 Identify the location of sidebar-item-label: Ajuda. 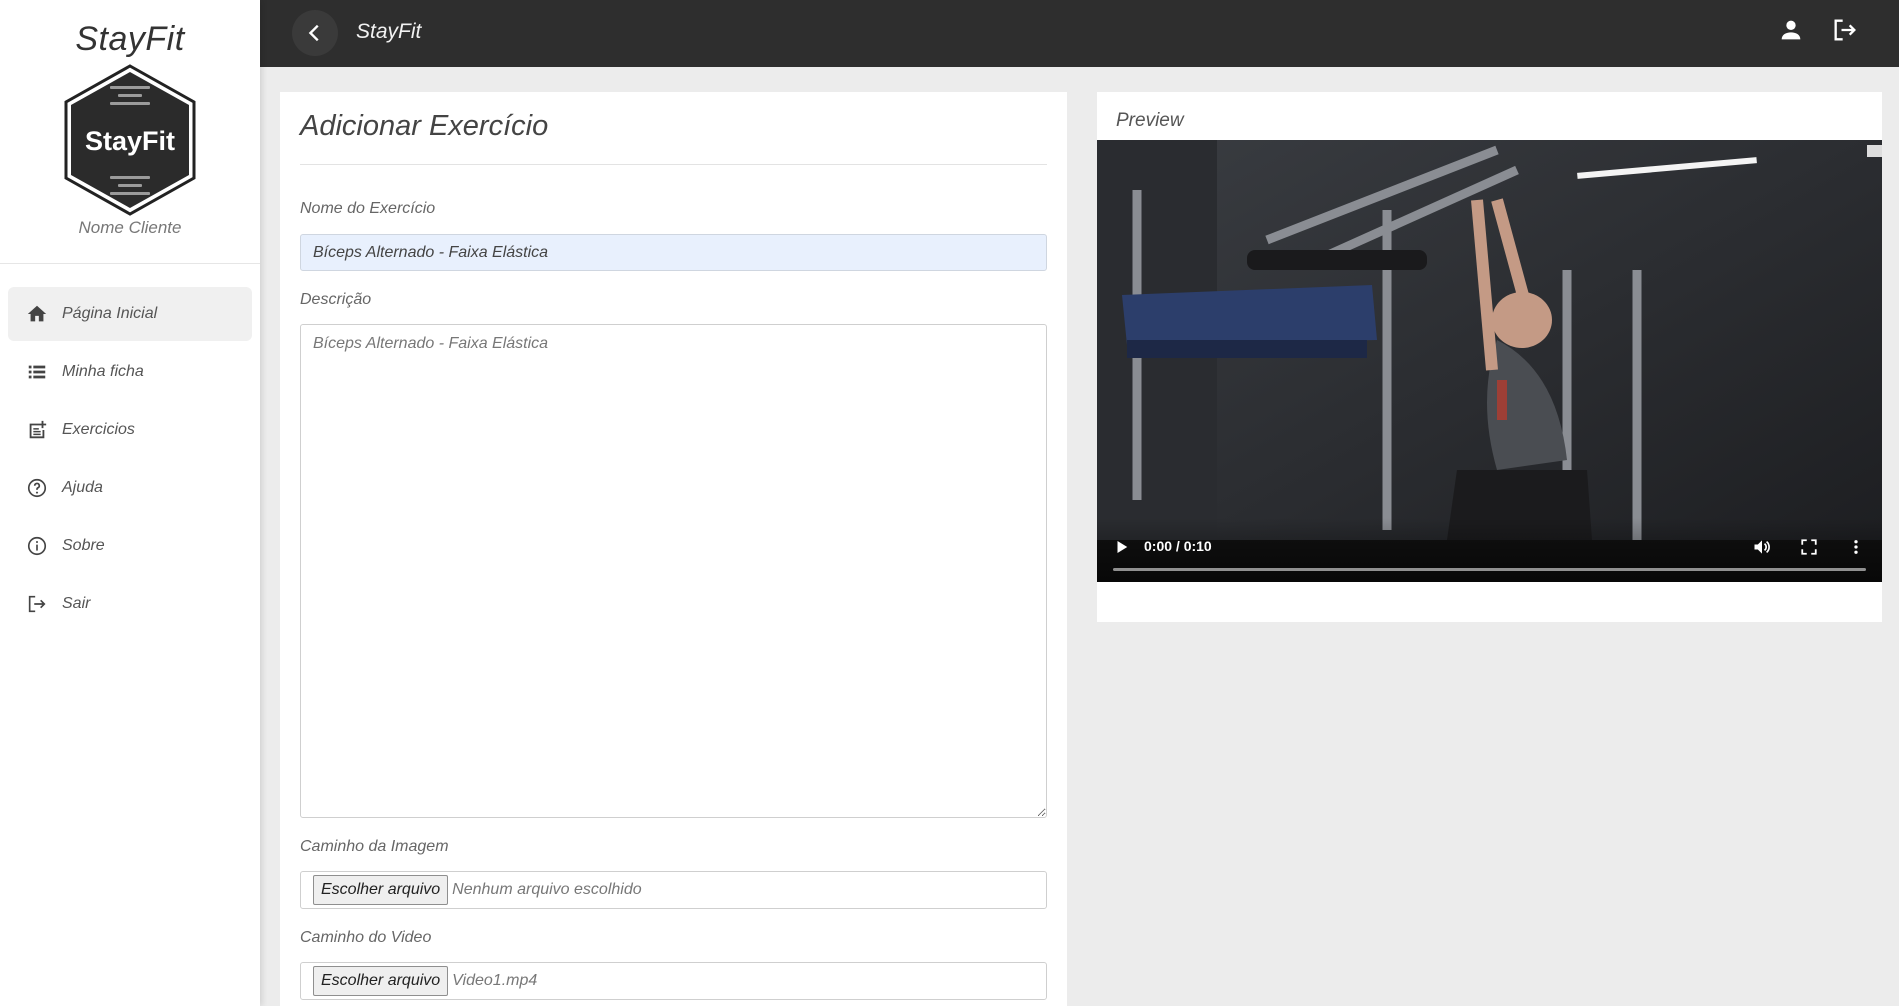
(82, 487).